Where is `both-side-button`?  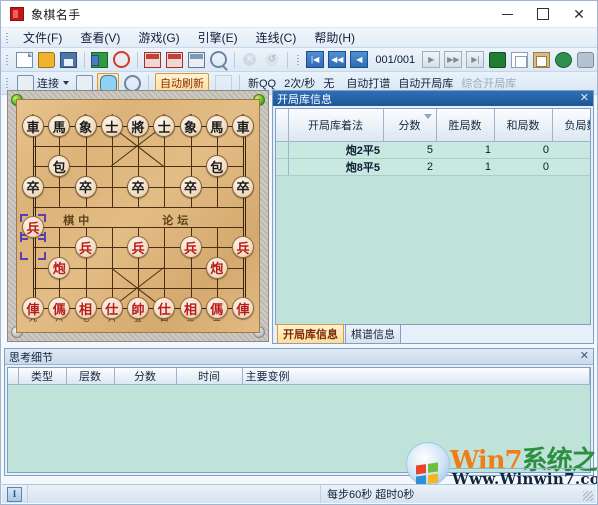
both-side-button is located at coordinates (197, 59).